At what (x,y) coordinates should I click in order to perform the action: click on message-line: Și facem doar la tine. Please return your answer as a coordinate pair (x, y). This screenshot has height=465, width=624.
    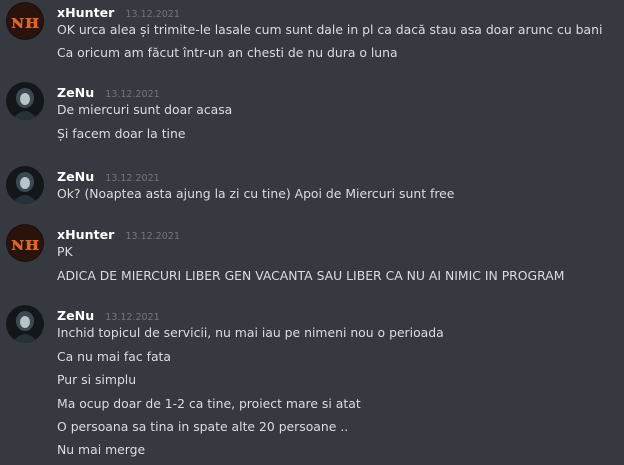
    Looking at the image, I should click on (121, 133).